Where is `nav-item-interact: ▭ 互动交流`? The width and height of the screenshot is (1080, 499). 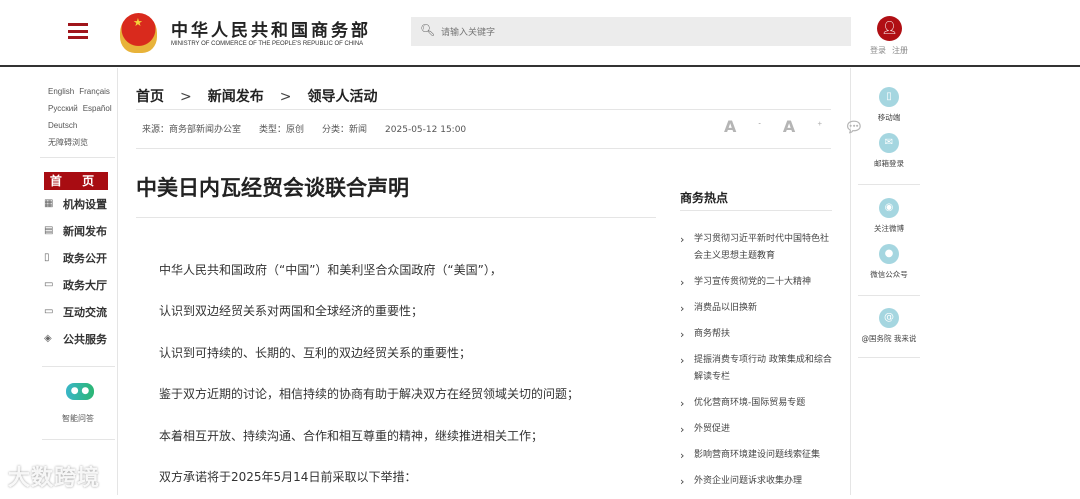 nav-item-interact: ▭ 互动交流 is located at coordinates (76, 311).